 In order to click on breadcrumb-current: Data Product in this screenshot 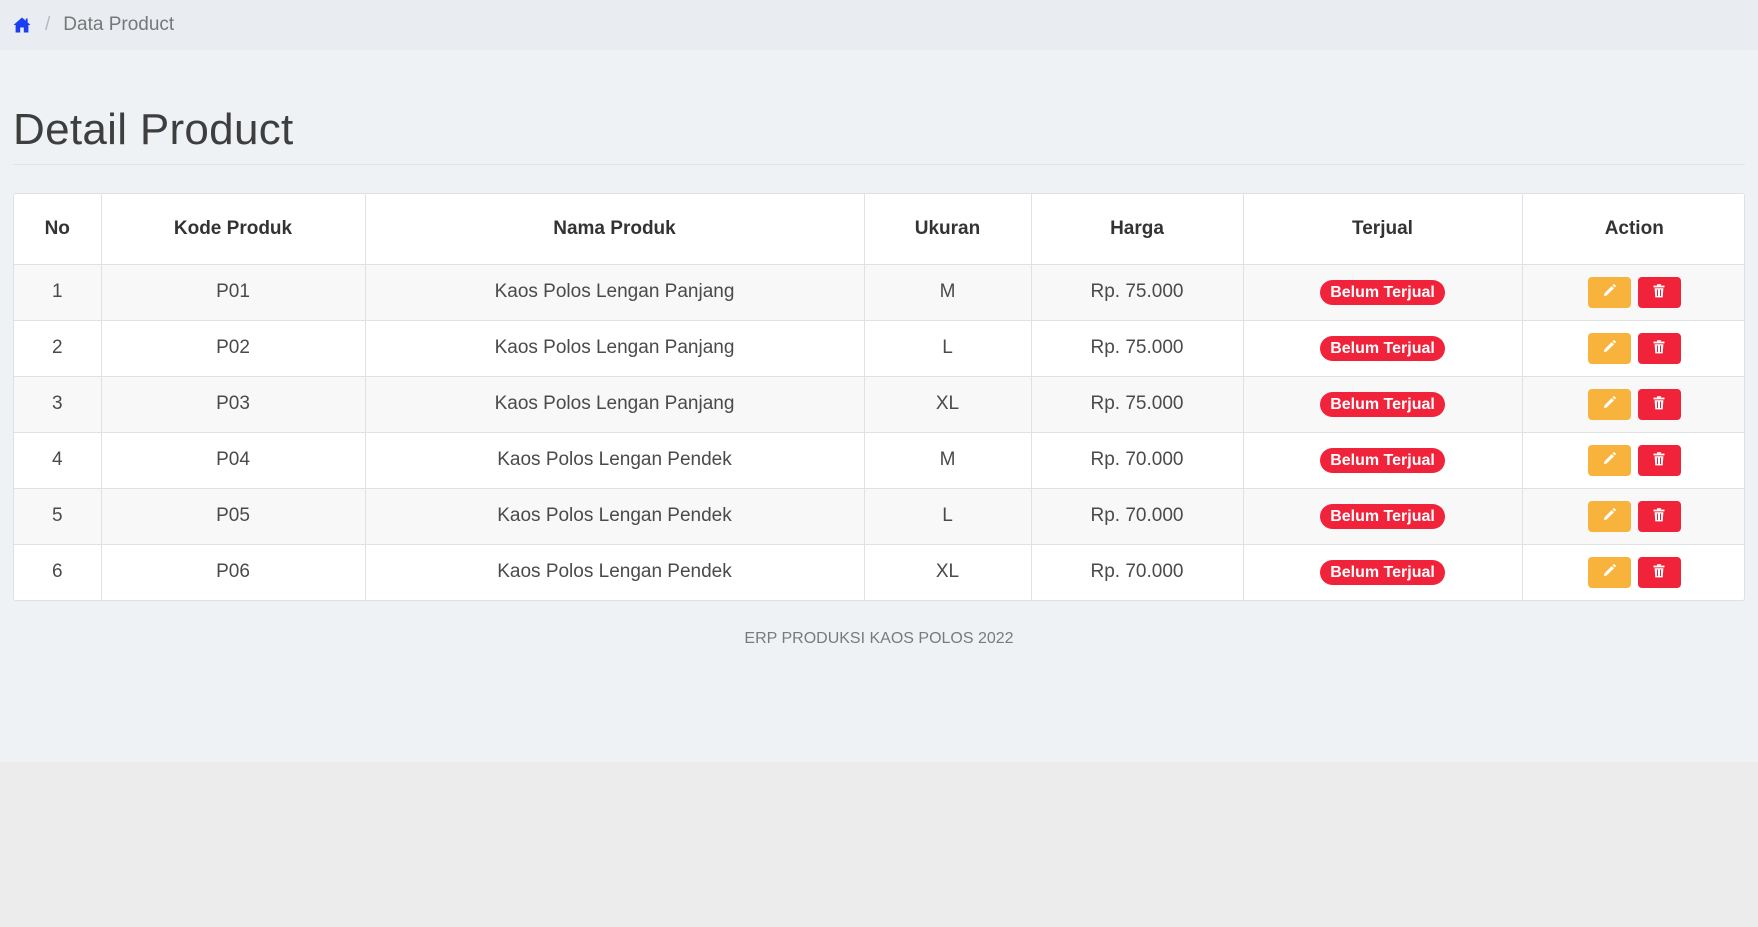, I will do `click(119, 24)`.